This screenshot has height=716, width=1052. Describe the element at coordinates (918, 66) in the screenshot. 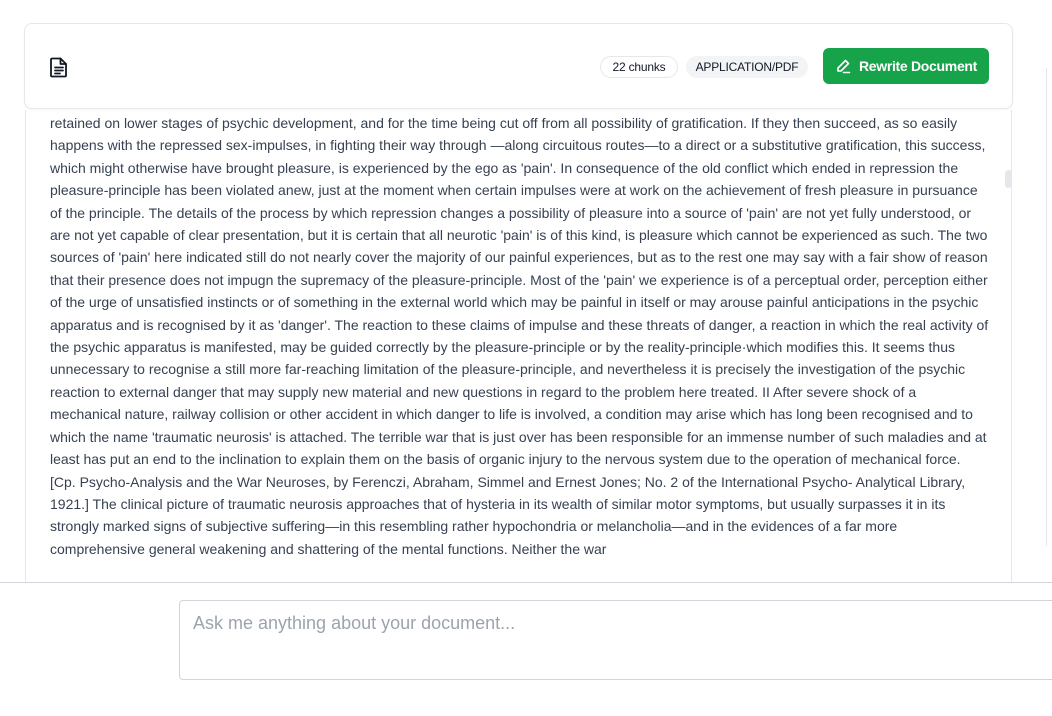

I see `rewrite-document-label: Rewrite Document` at that location.